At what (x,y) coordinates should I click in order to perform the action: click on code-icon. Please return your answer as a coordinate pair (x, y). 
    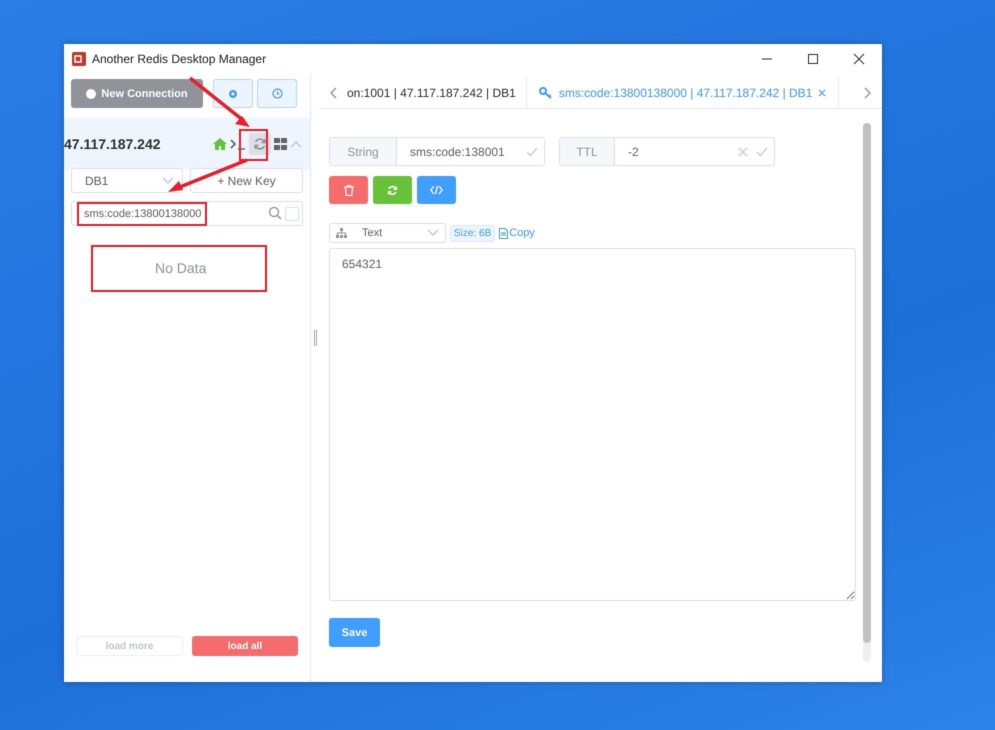
    Looking at the image, I should click on (436, 190).